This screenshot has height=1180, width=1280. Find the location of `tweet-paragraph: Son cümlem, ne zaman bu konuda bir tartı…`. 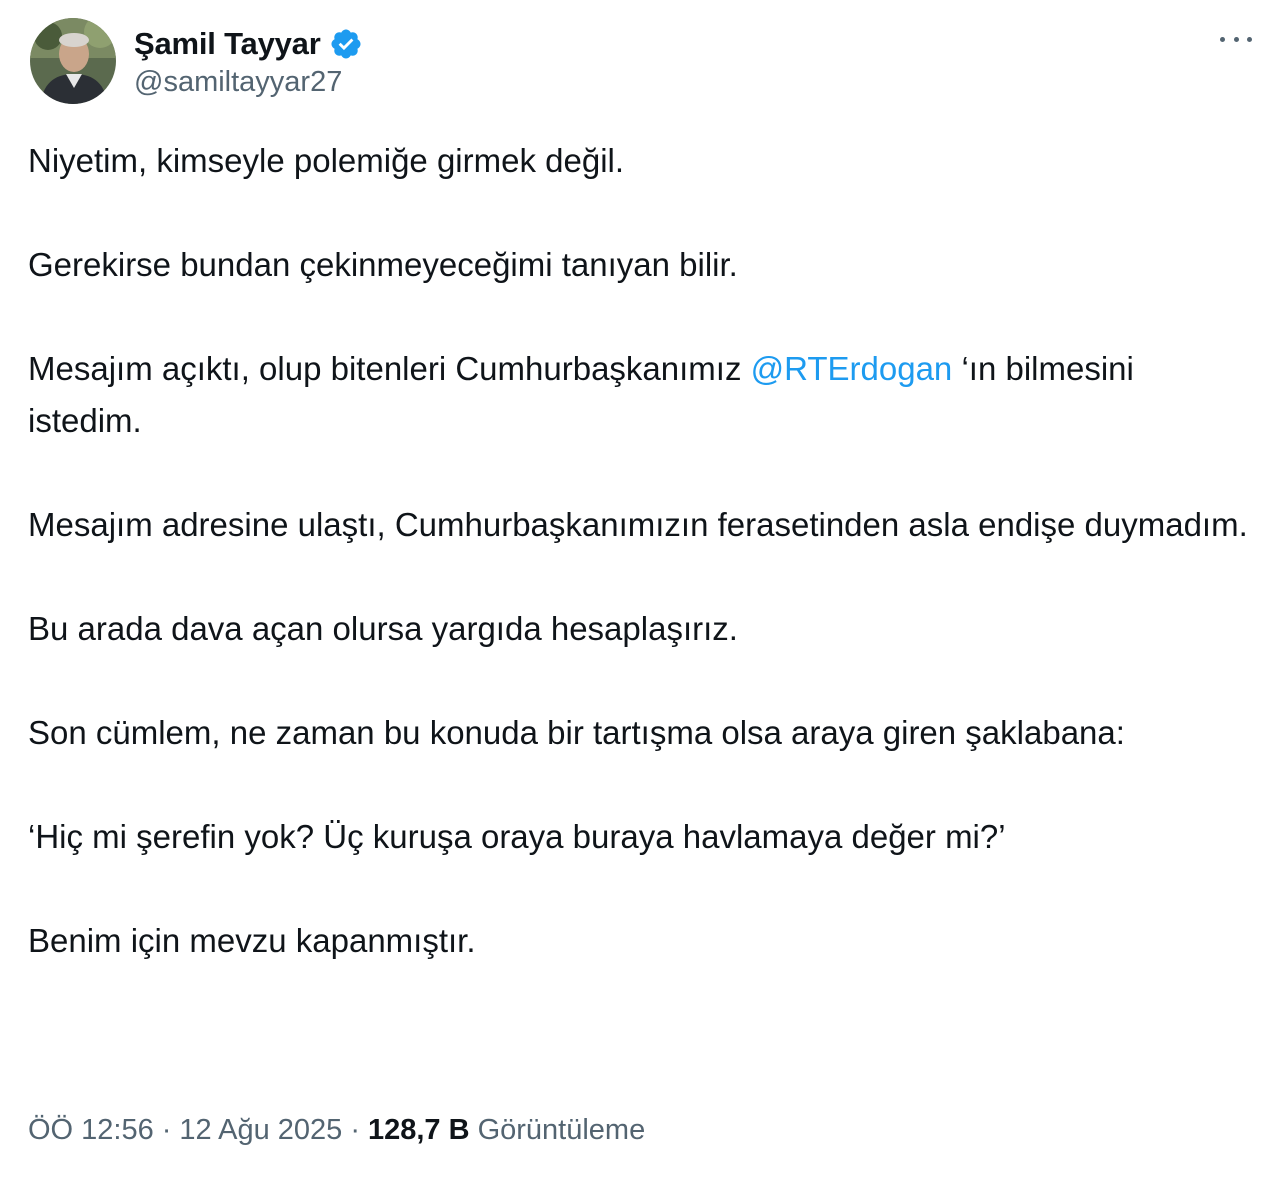

tweet-paragraph: Son cümlem, ne zaman bu konuda bir tartı… is located at coordinates (576, 732).